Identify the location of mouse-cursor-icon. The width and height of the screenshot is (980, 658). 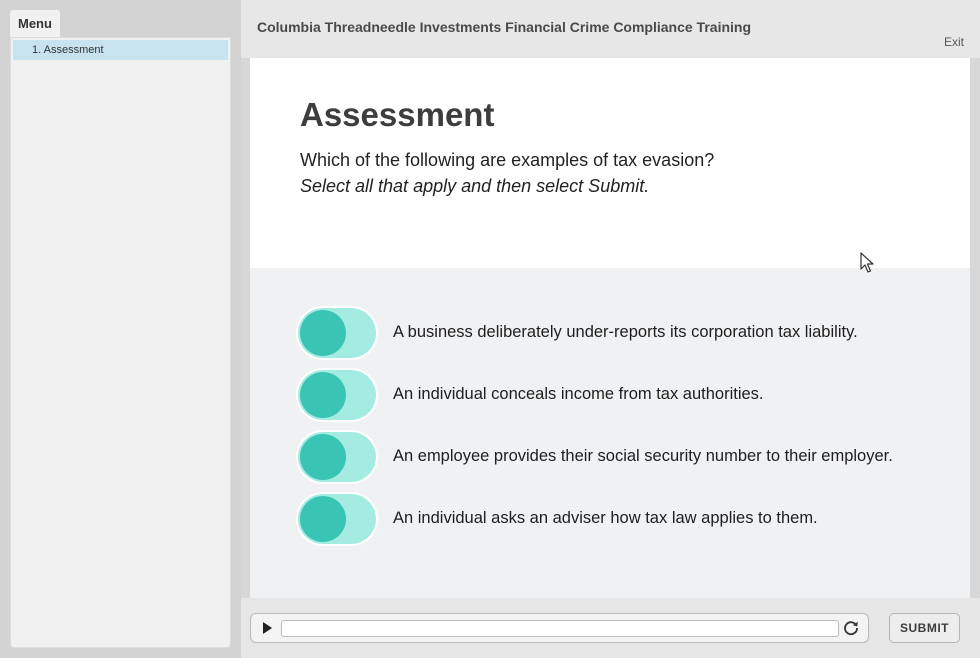
(867, 262).